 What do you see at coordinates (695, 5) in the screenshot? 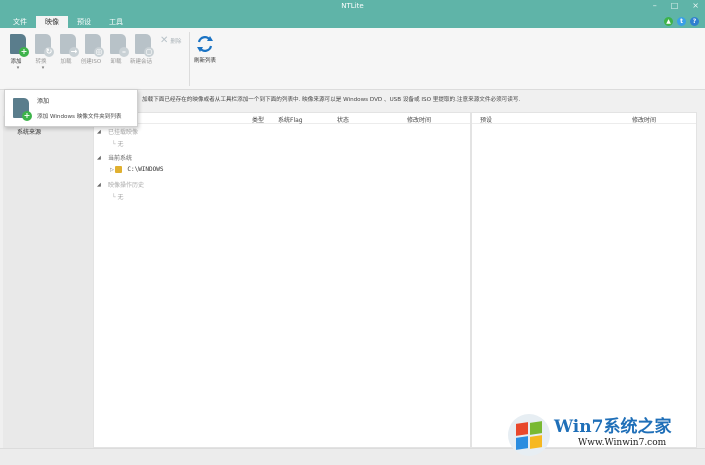
I see `close-button: ×` at bounding box center [695, 5].